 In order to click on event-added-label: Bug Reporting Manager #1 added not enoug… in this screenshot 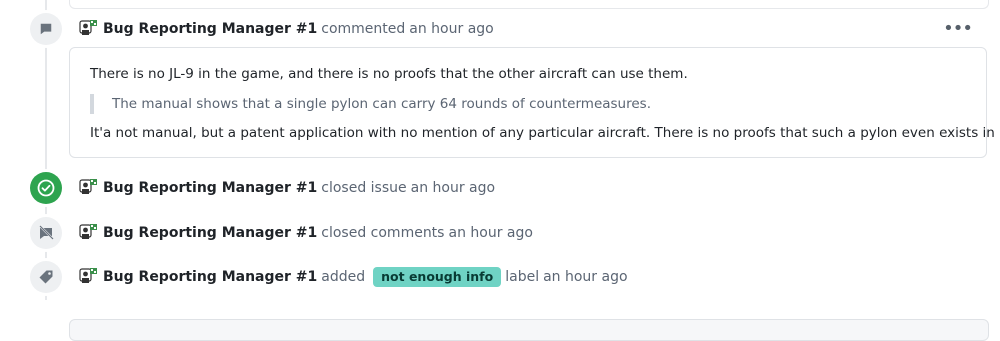, I will do `click(353, 277)`.